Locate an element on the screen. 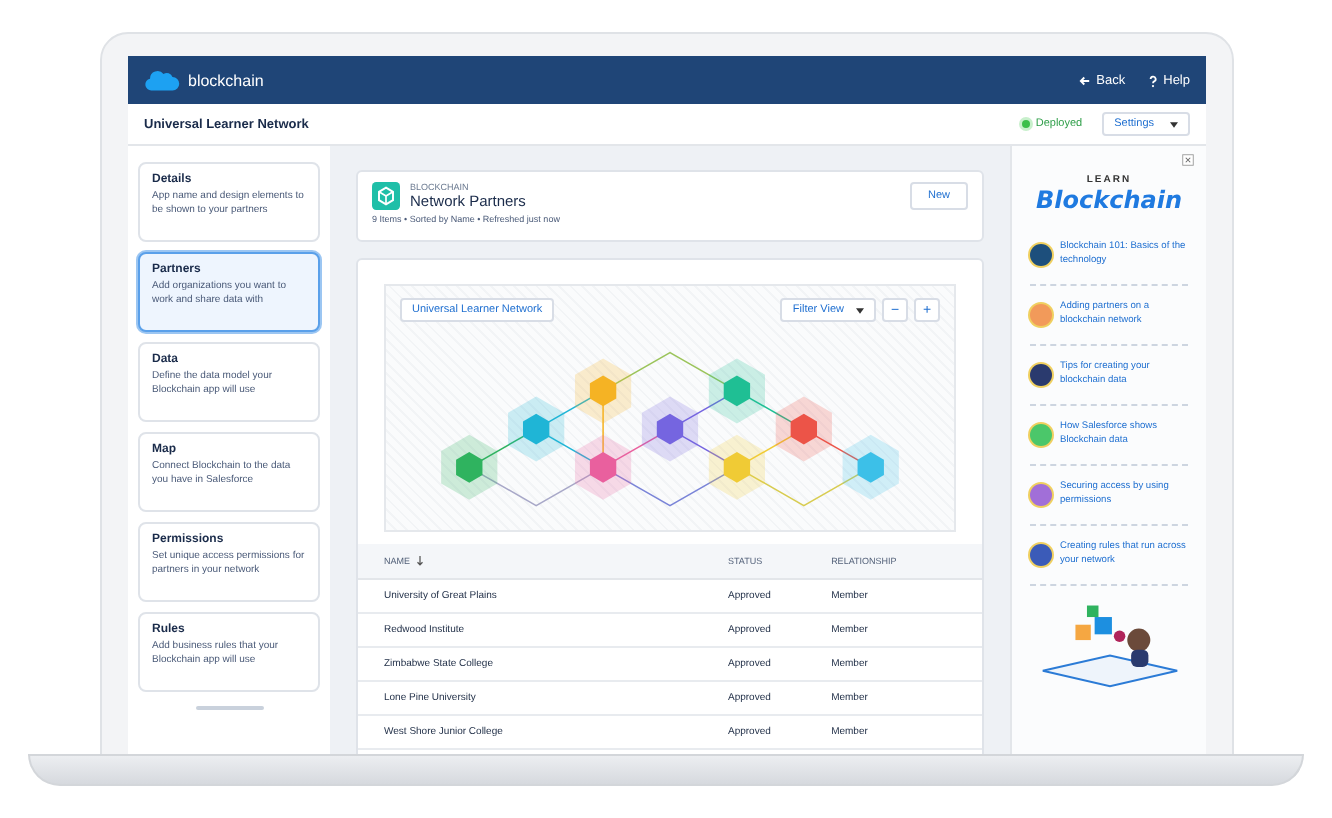  back-arrow-icon is located at coordinates (1085, 80).